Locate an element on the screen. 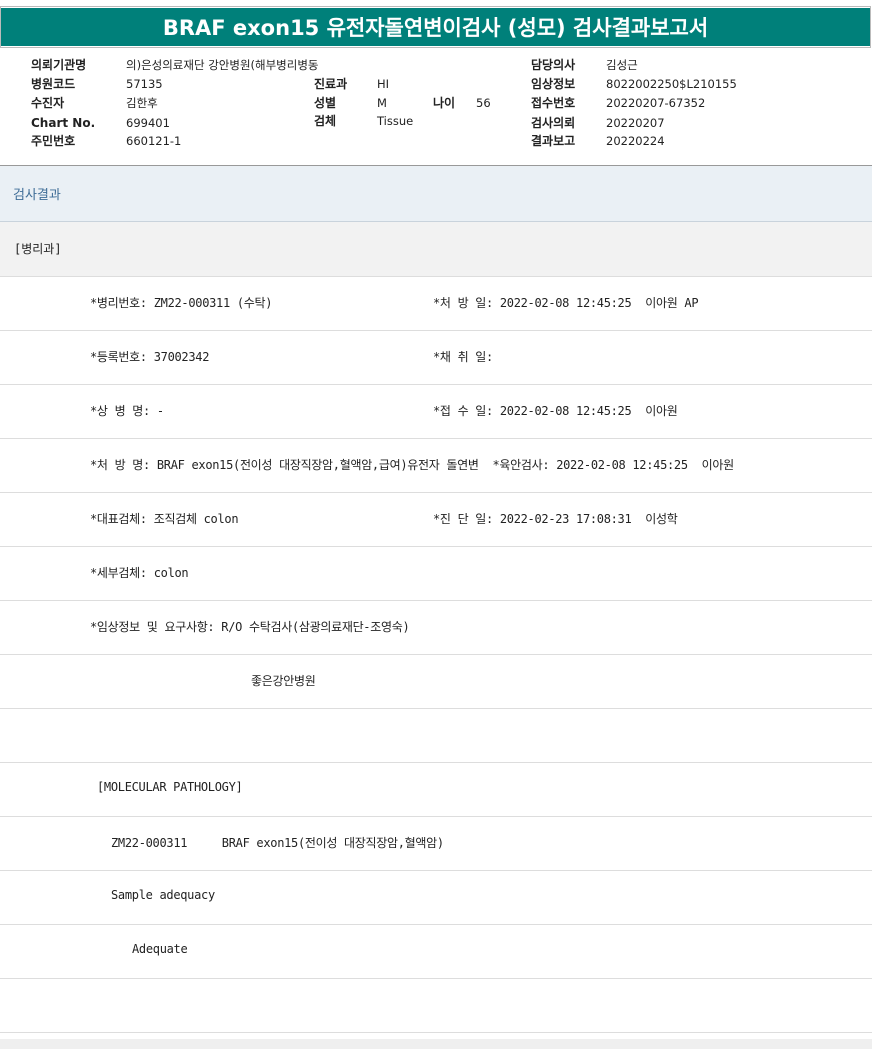  row-left-text: *임상정보 및 요구사항: R/O 수탁검사(삼광의료재단-조영숙) is located at coordinates (250, 627).